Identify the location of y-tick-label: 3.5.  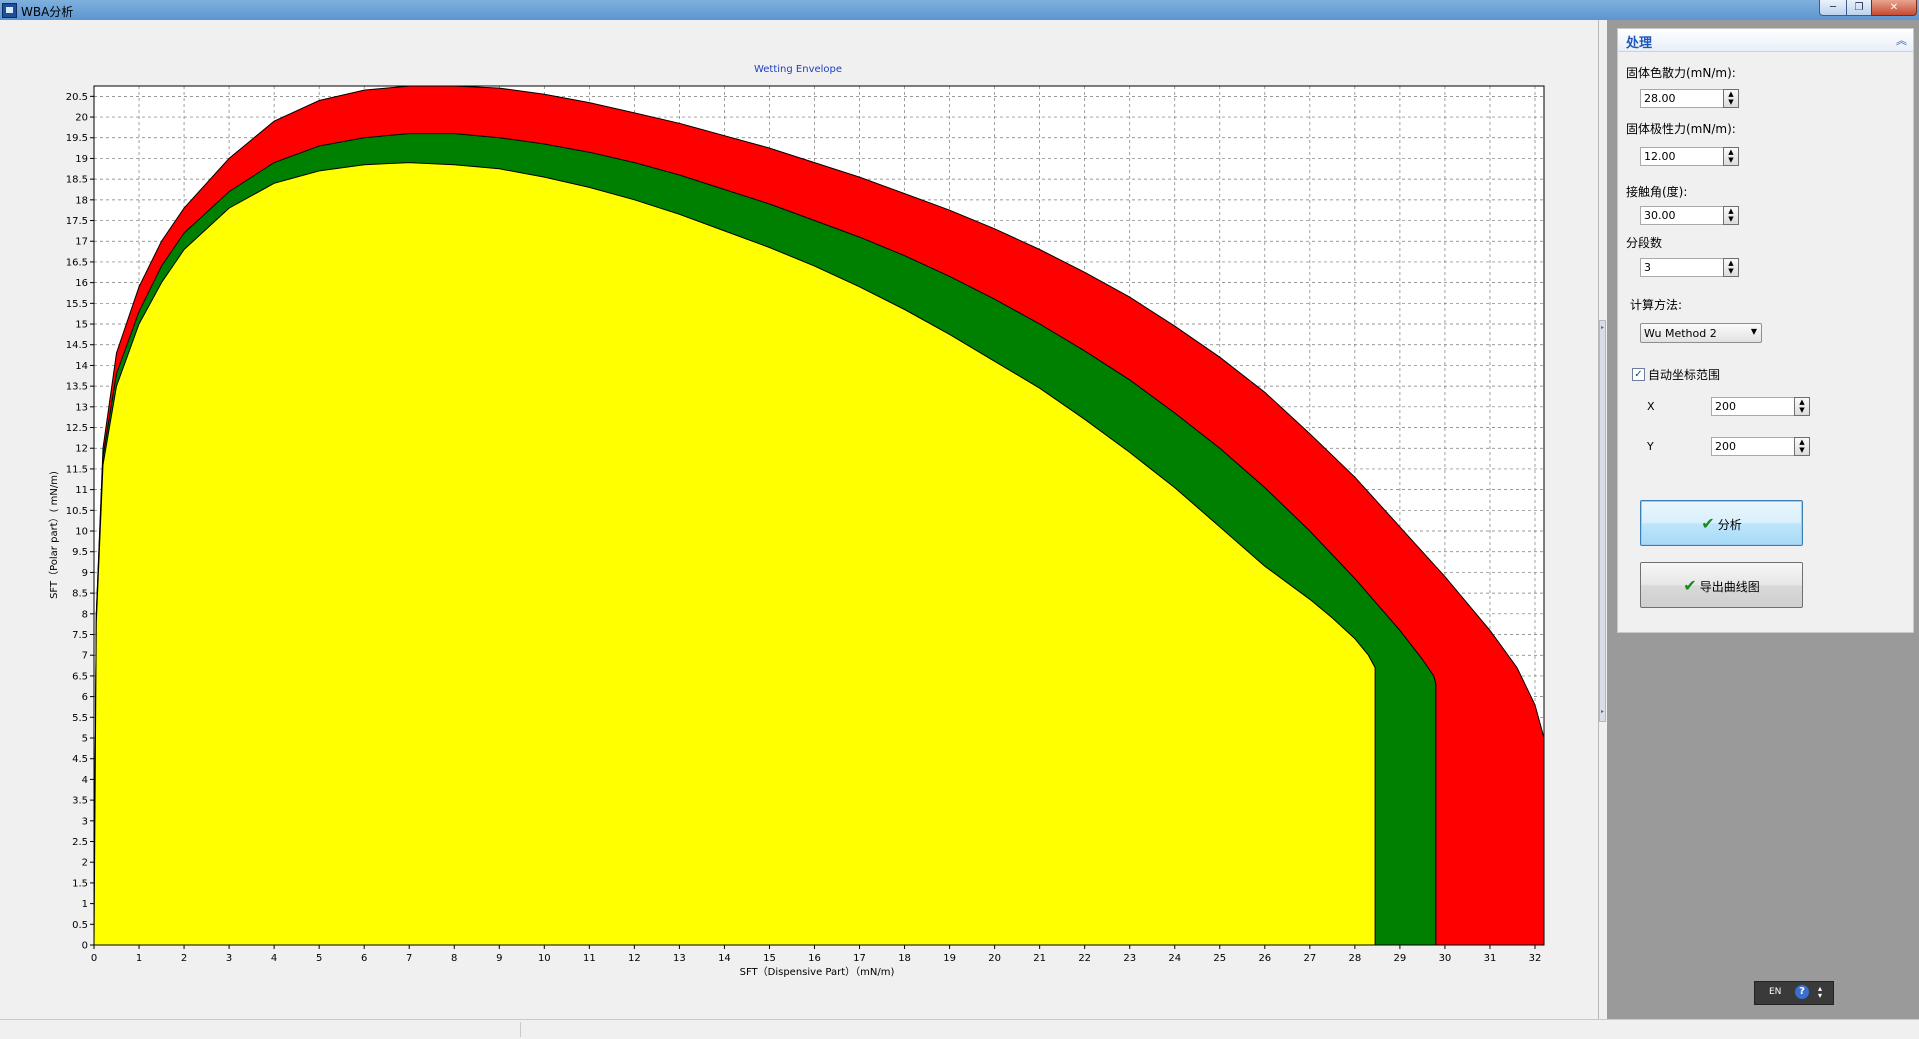
(80, 801).